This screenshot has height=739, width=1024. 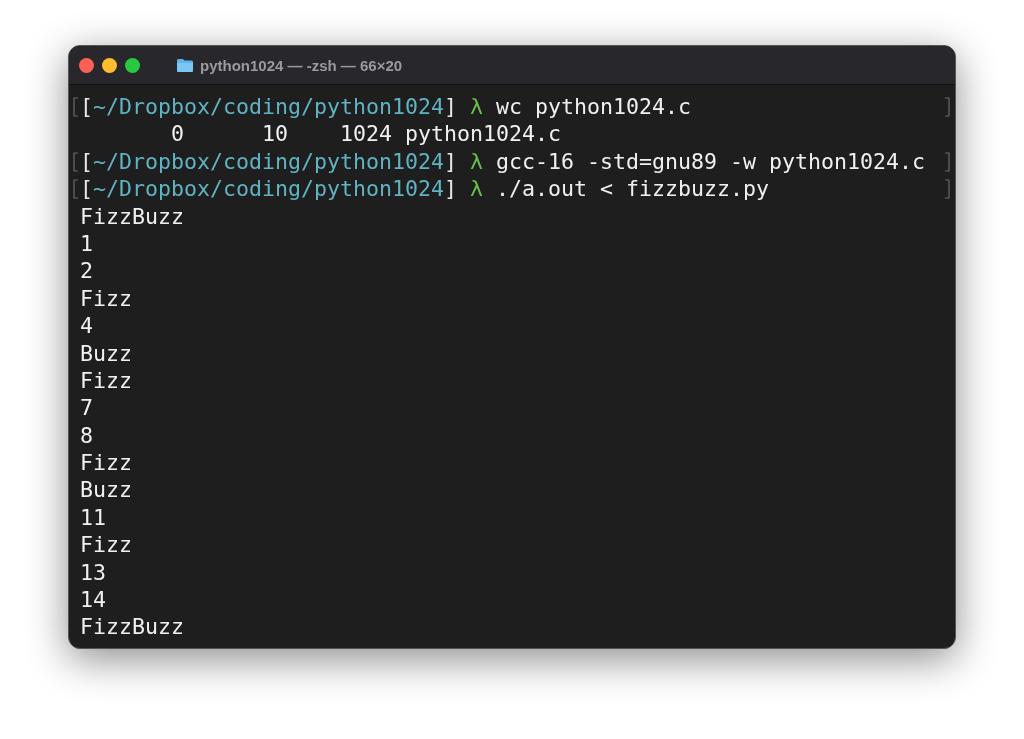 What do you see at coordinates (93, 572) in the screenshot?
I see `output-line: 13` at bounding box center [93, 572].